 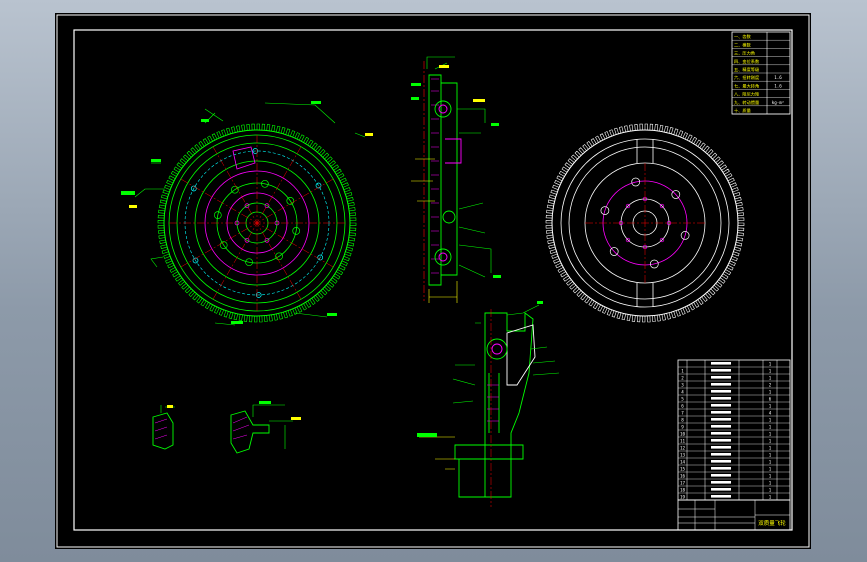 I want to click on hub-bearing-outer, so click(x=497, y=349).